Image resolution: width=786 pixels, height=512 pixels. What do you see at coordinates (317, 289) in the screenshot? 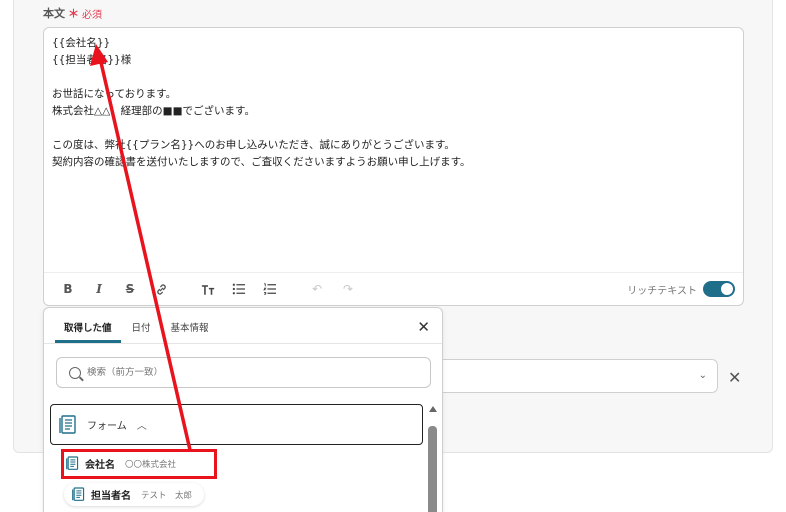
I see `undo-button: ↶` at bounding box center [317, 289].